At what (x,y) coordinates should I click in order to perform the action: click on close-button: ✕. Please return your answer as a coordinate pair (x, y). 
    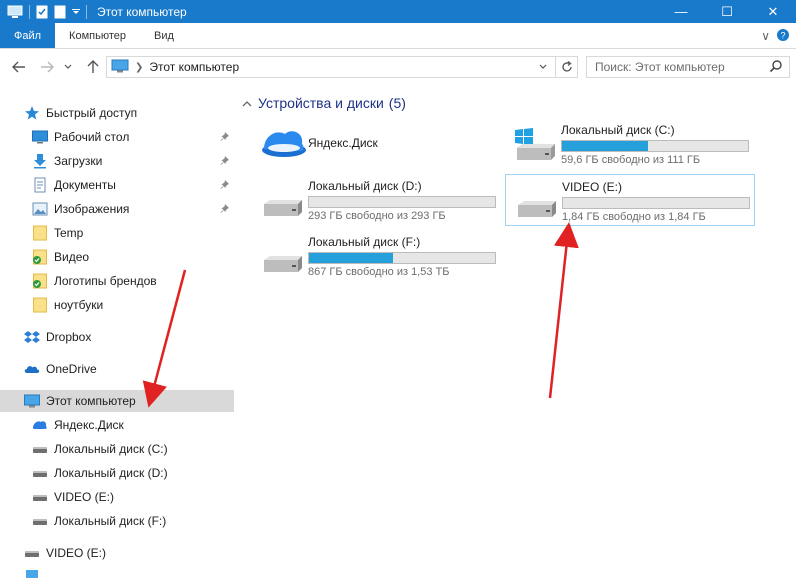
    Looking at the image, I should click on (773, 11).